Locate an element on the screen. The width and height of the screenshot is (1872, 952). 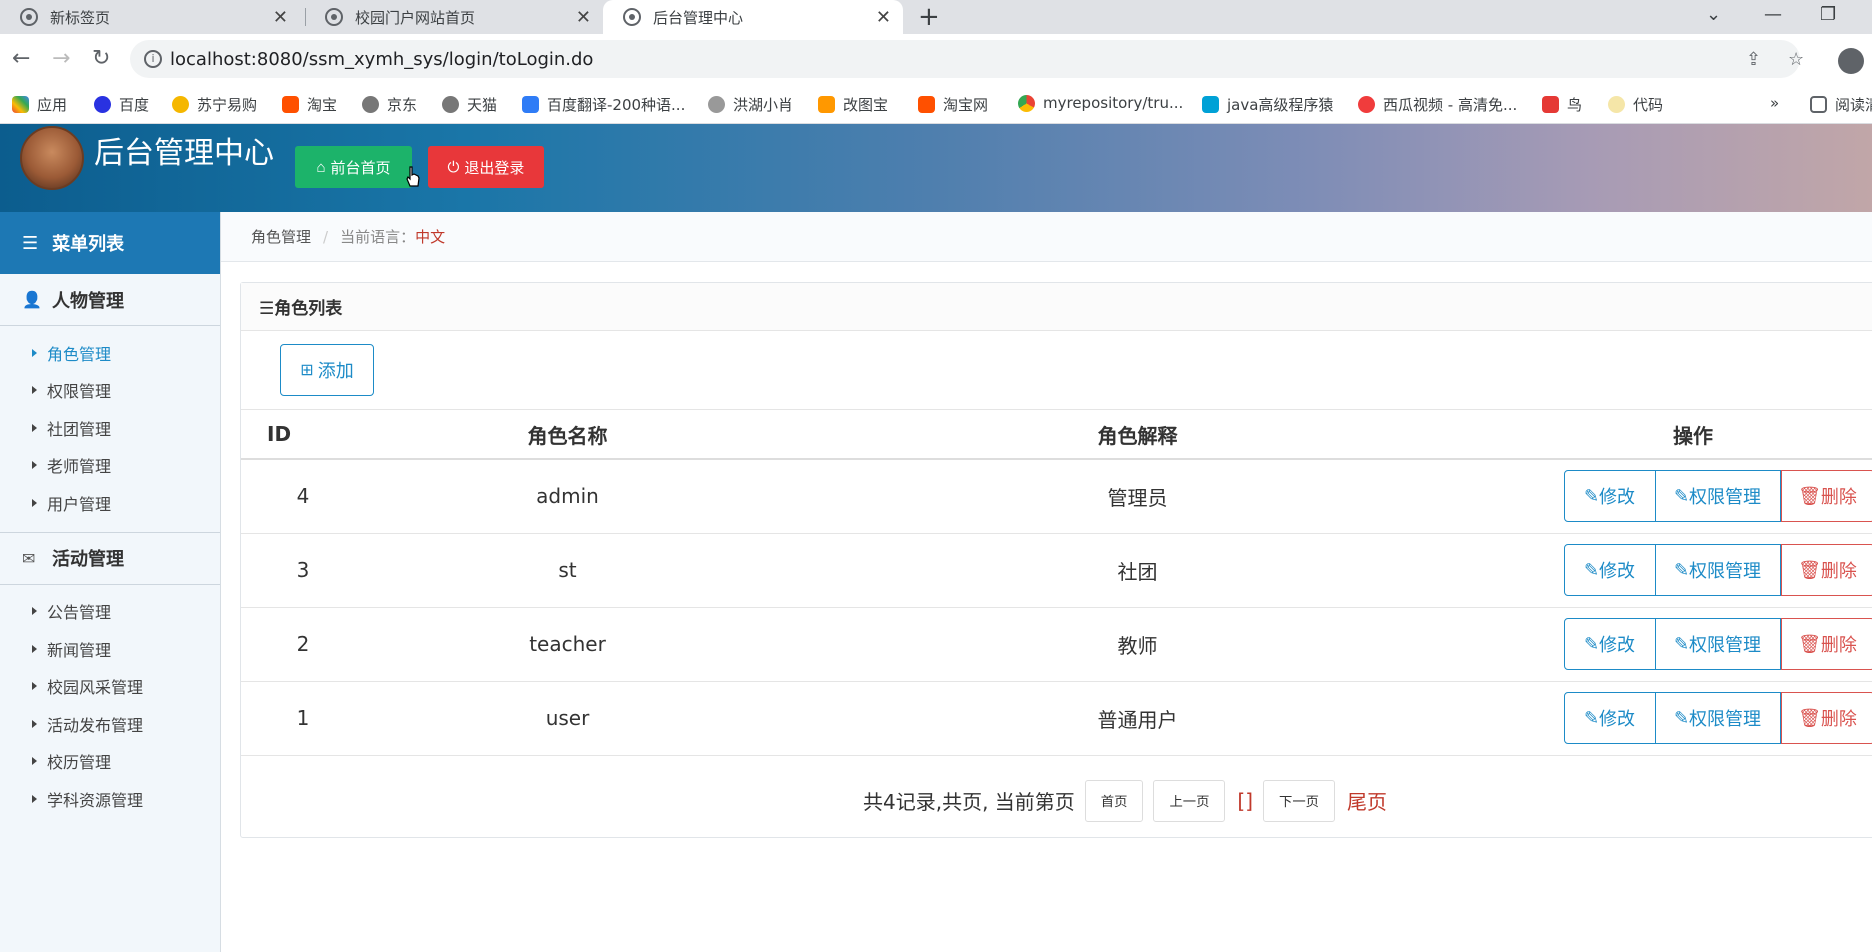
role-id: 4 is located at coordinates (303, 496).